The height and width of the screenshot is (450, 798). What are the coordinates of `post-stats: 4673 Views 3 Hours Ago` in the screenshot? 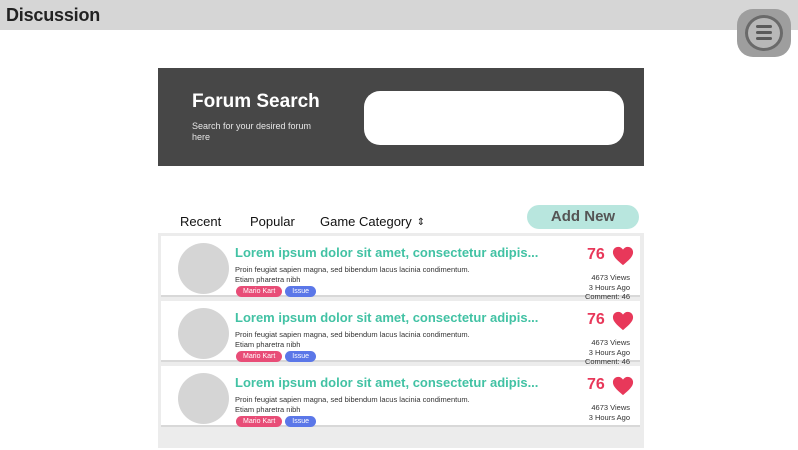 It's located at (590, 412).